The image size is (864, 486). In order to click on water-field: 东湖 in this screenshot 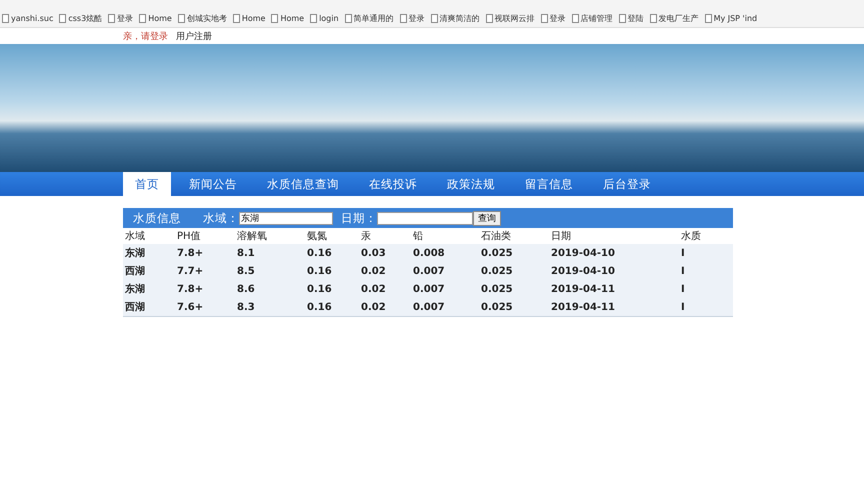, I will do `click(286, 218)`.